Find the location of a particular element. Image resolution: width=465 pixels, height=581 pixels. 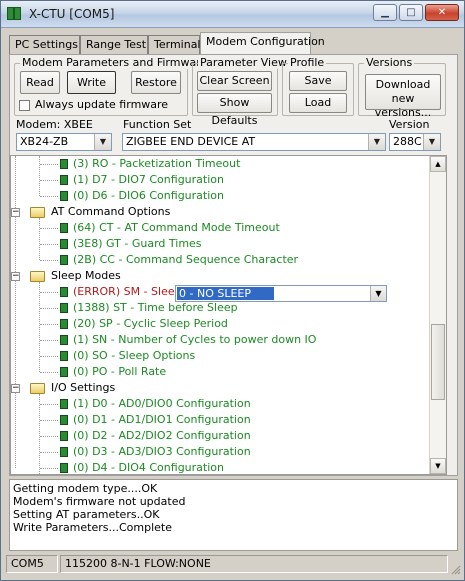

always-update-checkbox is located at coordinates (24, 105).